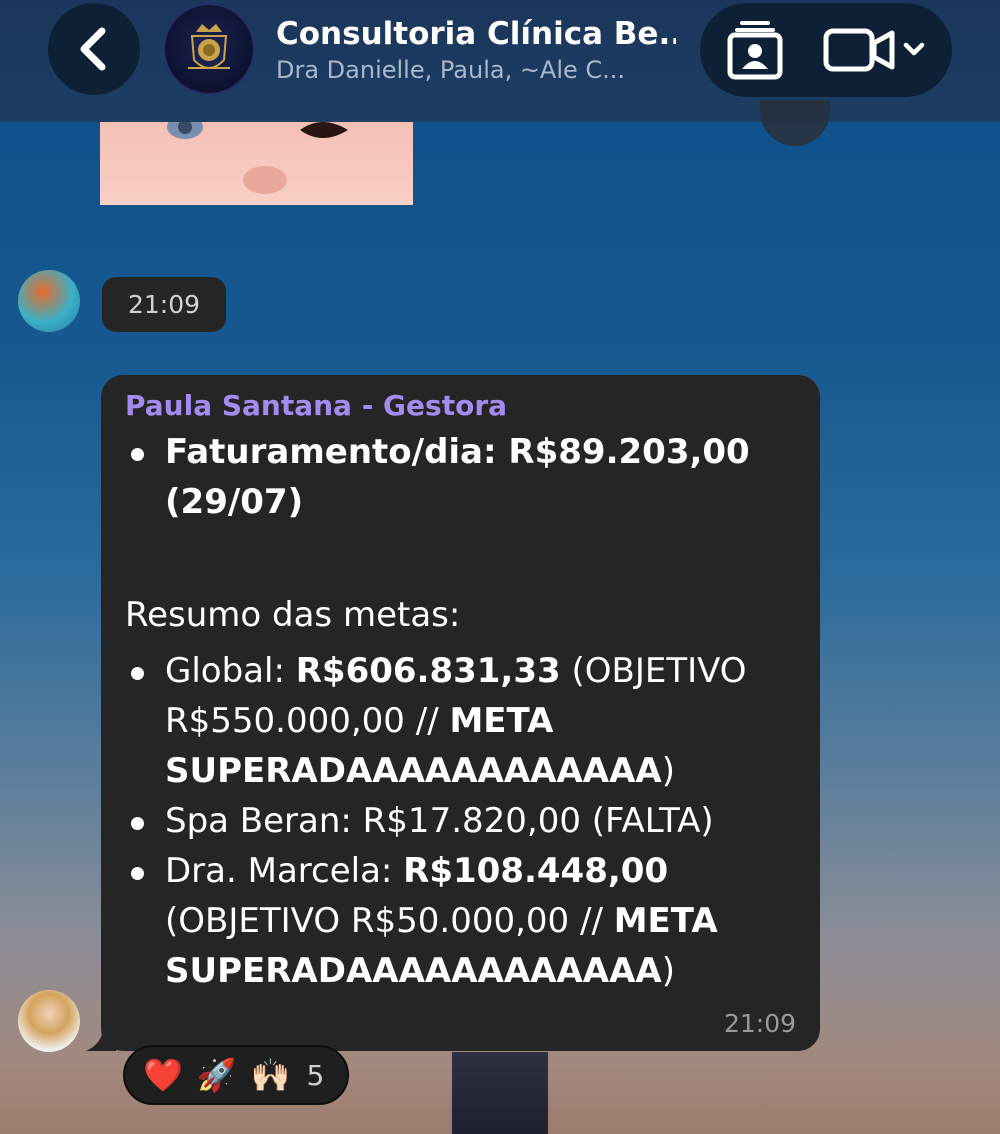  I want to click on global-rest: (OBJETIVO, so click(653, 671).